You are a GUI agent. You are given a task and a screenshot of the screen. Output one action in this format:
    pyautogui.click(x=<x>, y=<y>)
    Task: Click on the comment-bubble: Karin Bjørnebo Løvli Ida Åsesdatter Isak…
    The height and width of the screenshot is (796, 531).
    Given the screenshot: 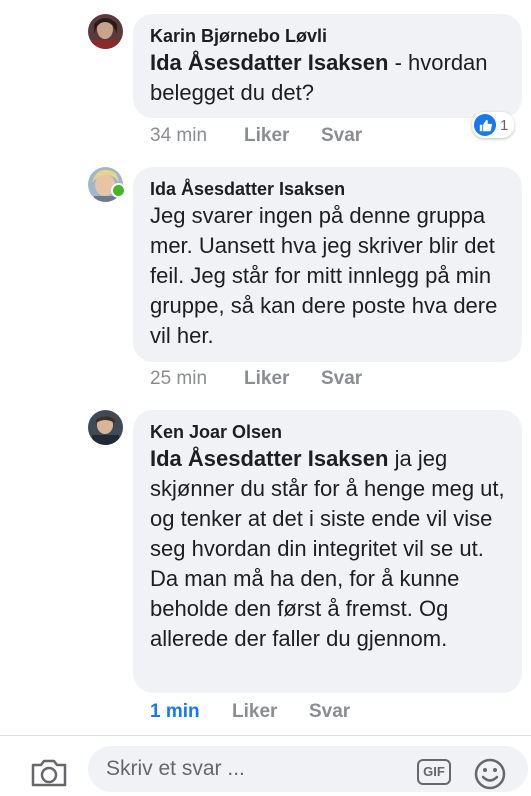 What is the action you would take?
    pyautogui.click(x=327, y=66)
    